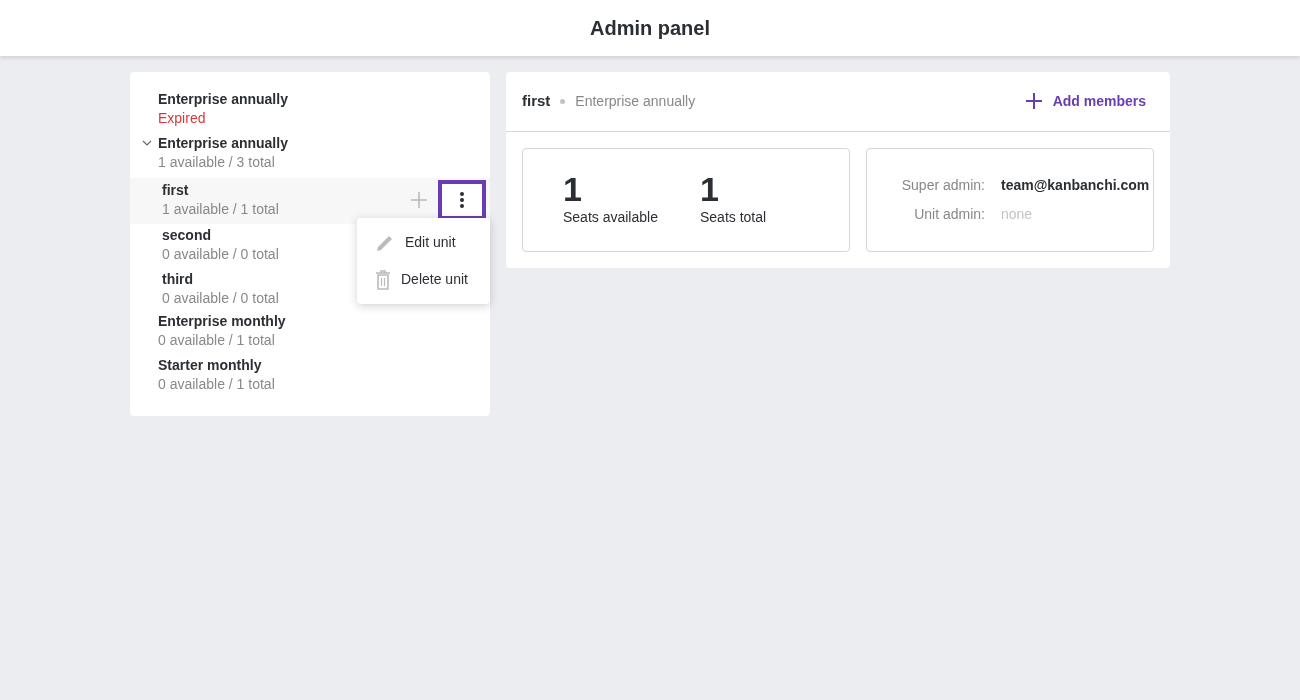 Image resolution: width=1300 pixels, height=700 pixels. I want to click on more-vertical-icon, so click(462, 200).